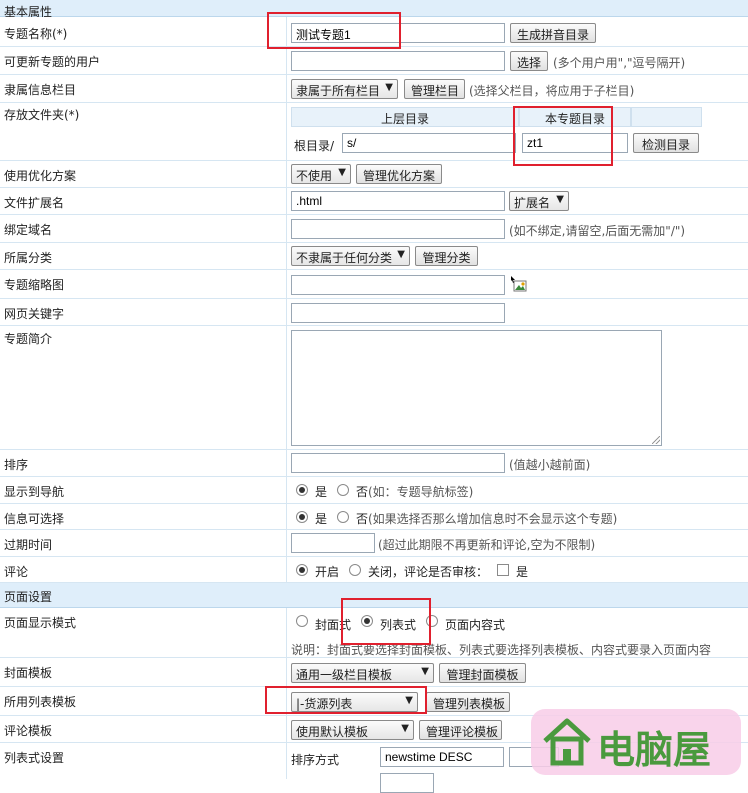 The image size is (748, 793). Describe the element at coordinates (656, 440) in the screenshot. I see `resize-grip-icon` at that location.